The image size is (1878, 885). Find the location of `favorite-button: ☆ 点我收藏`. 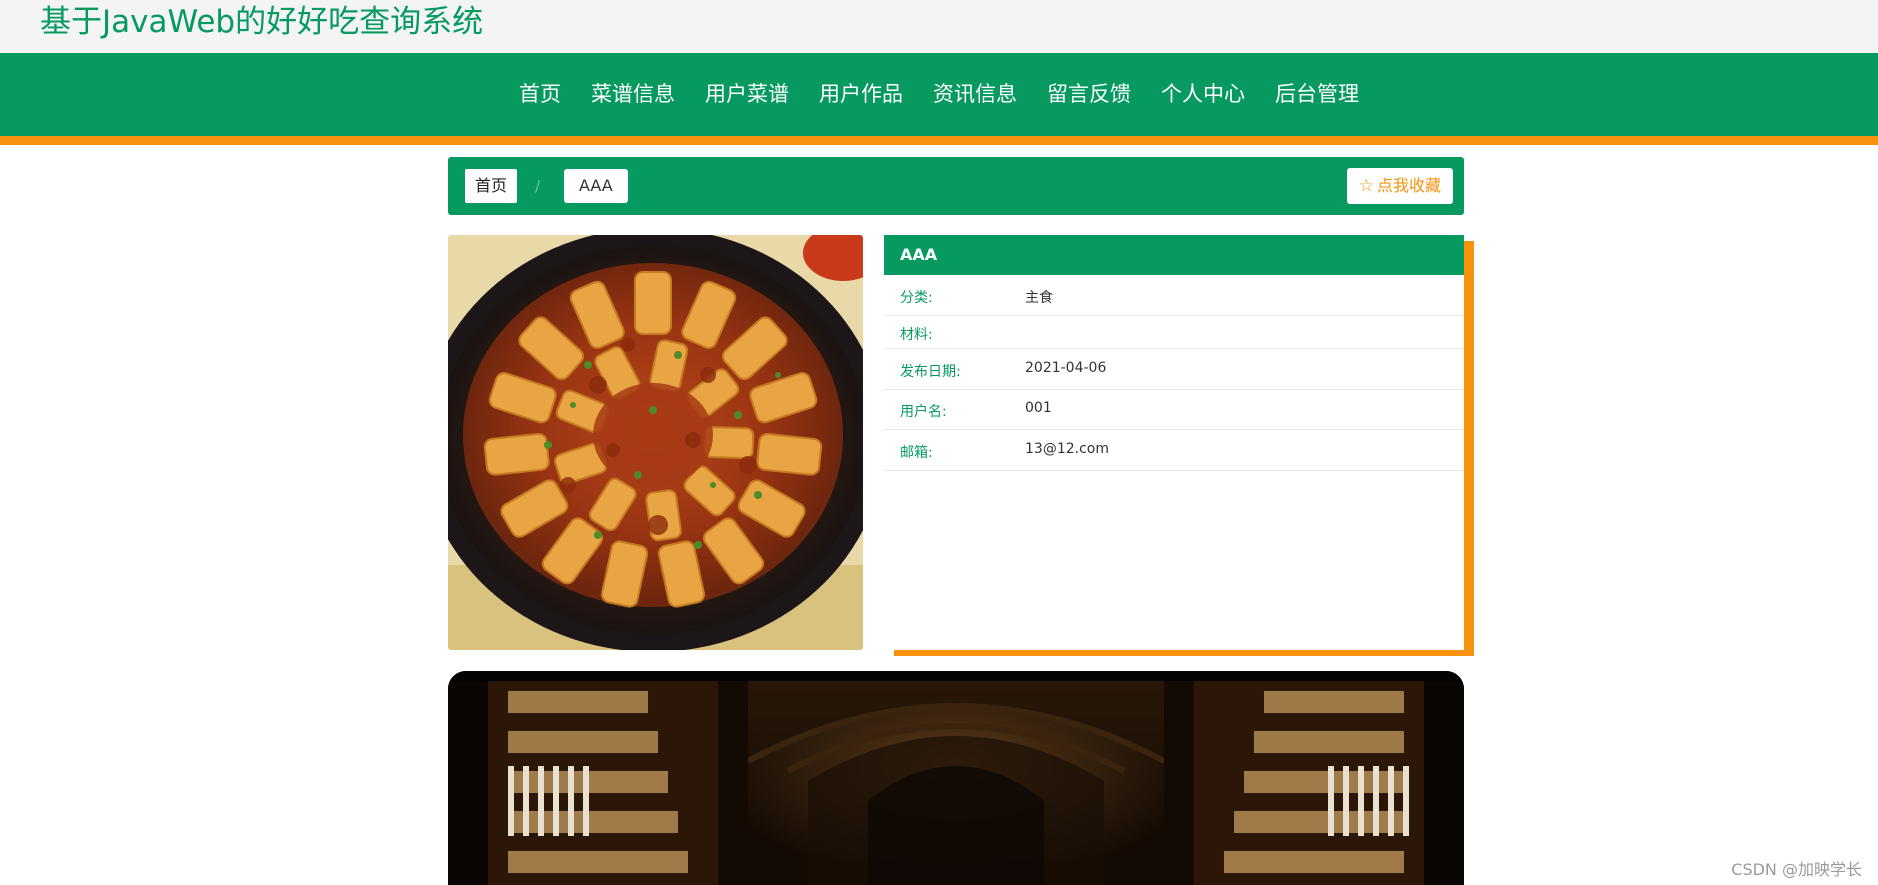

favorite-button: ☆ 点我收藏 is located at coordinates (1399, 186).